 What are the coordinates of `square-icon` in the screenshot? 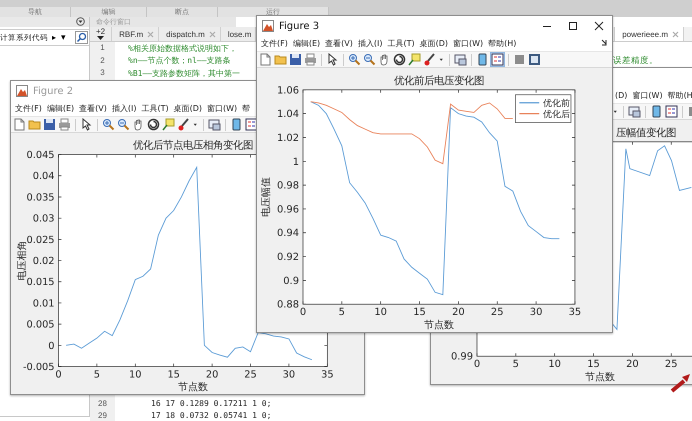 It's located at (519, 59).